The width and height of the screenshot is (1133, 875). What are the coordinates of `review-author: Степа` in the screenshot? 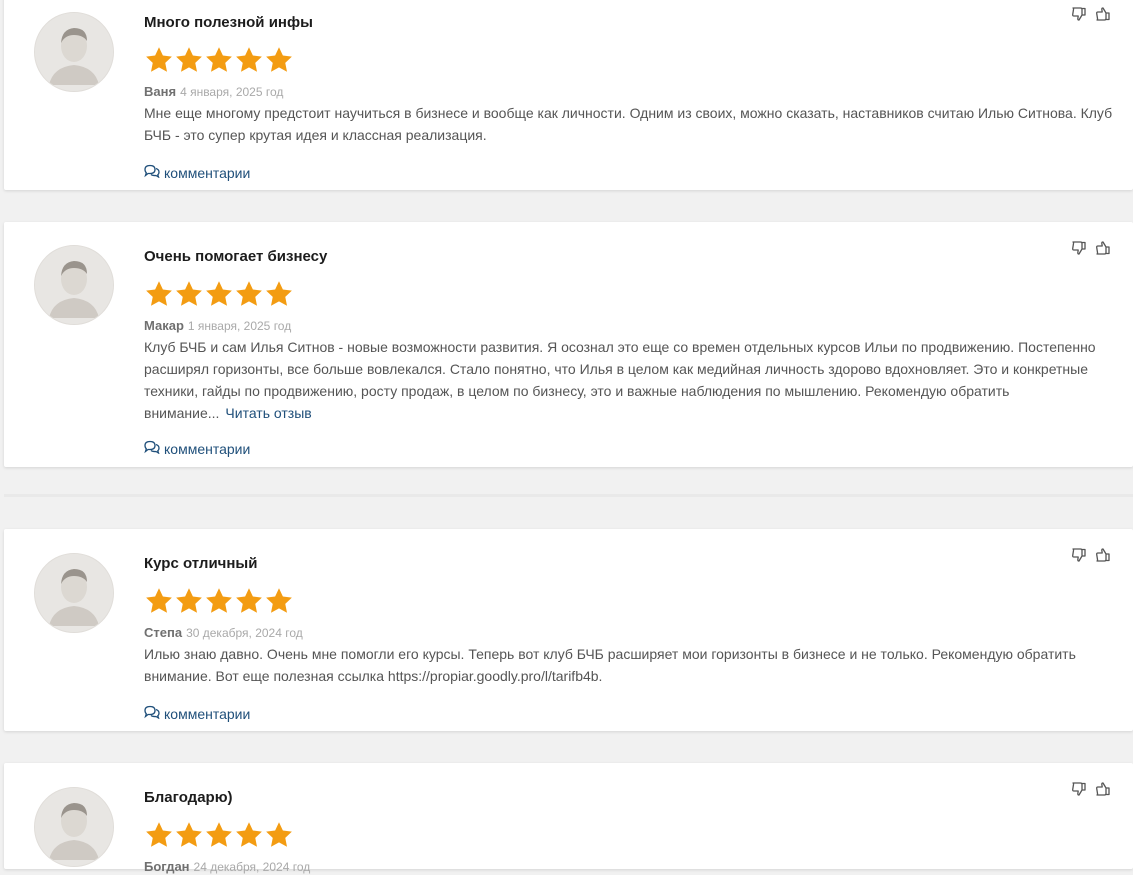 It's located at (163, 632).